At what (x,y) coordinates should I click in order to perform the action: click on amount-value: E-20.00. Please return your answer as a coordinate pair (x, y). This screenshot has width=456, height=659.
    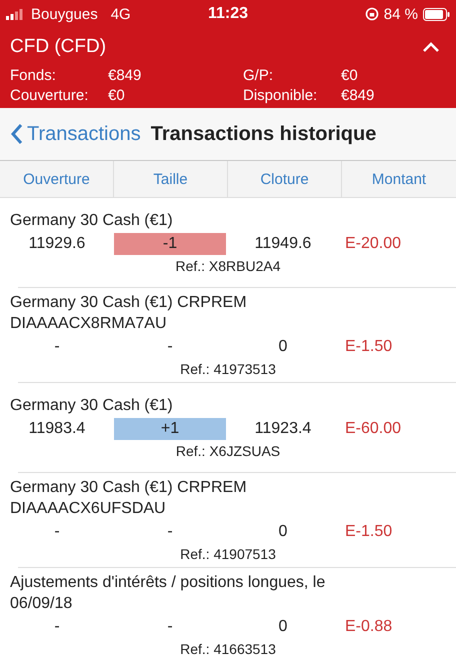
    Looking at the image, I should click on (373, 244).